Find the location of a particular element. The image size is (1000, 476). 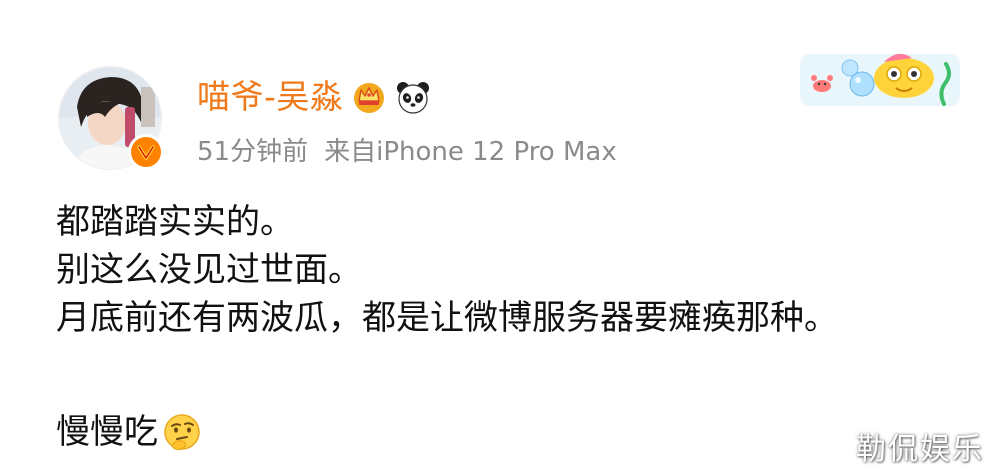

avatar-container is located at coordinates (111, 118).